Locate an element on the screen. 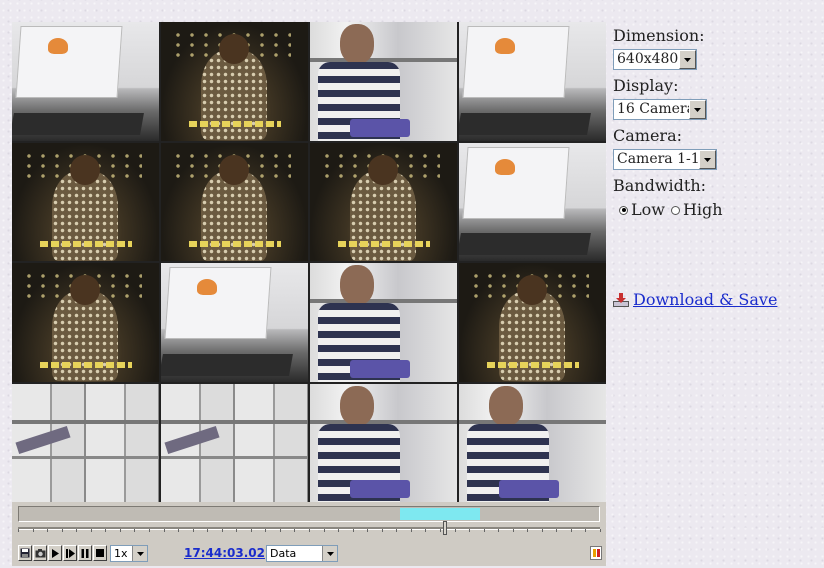 The image size is (824, 568). save-icon is located at coordinates (25, 553).